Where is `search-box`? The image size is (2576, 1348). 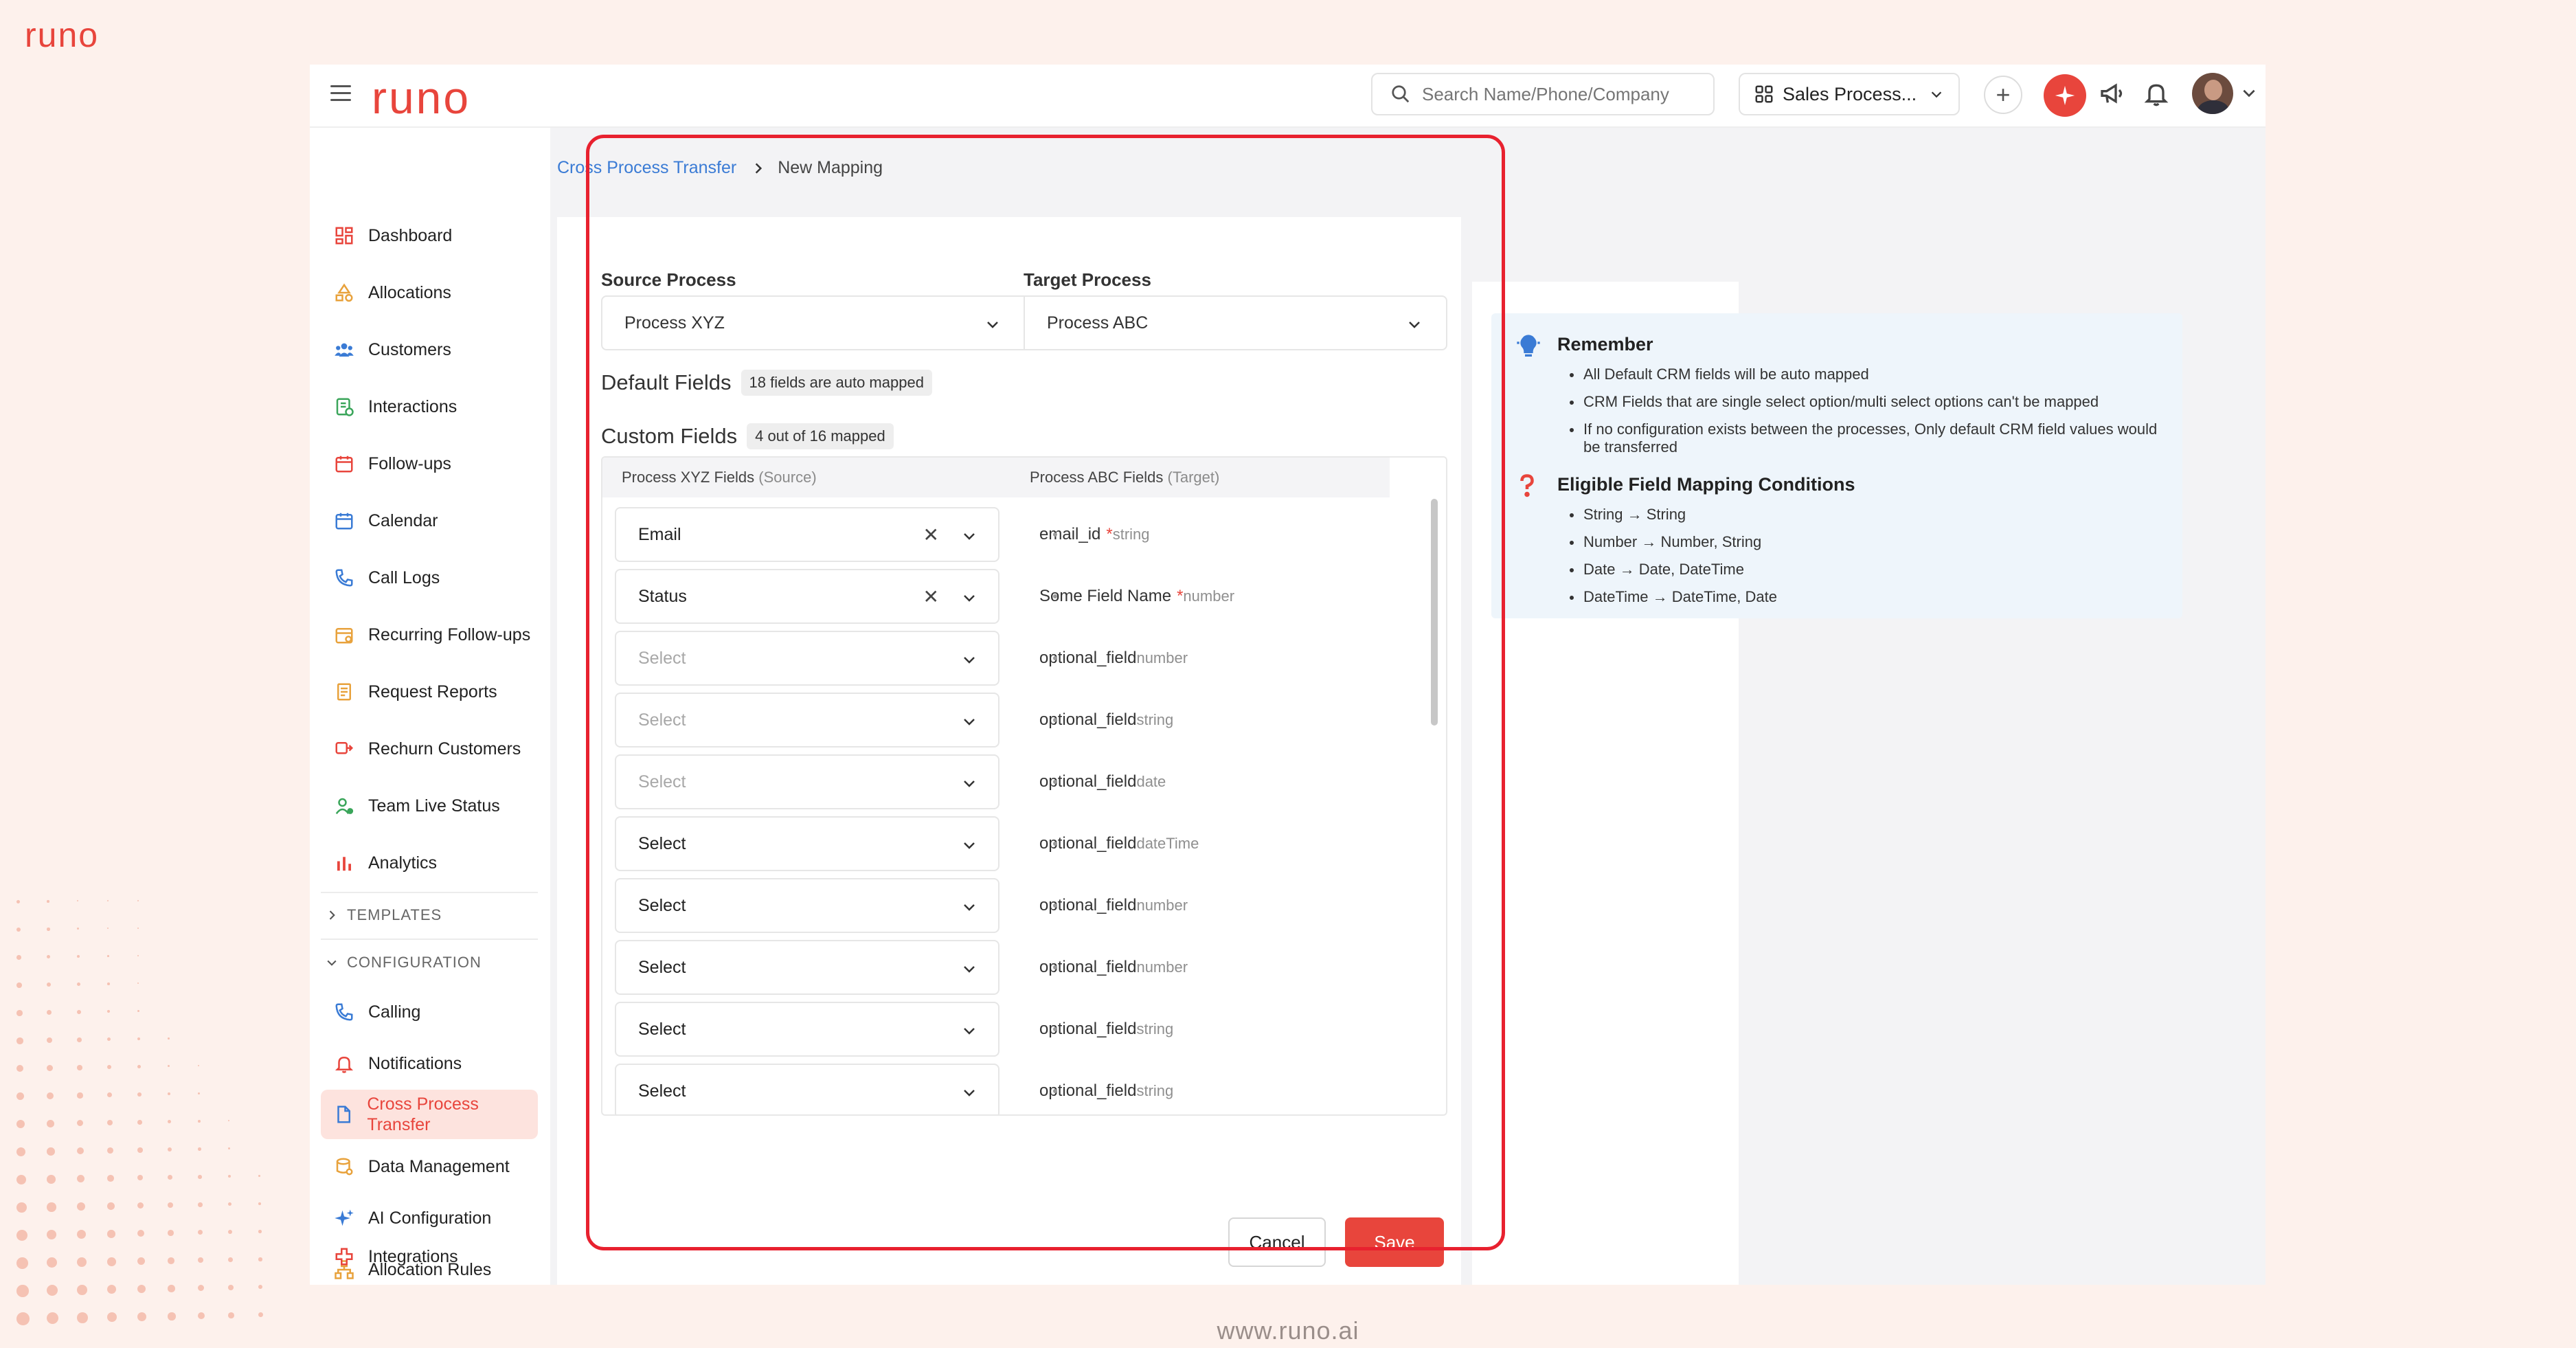 search-box is located at coordinates (1543, 94).